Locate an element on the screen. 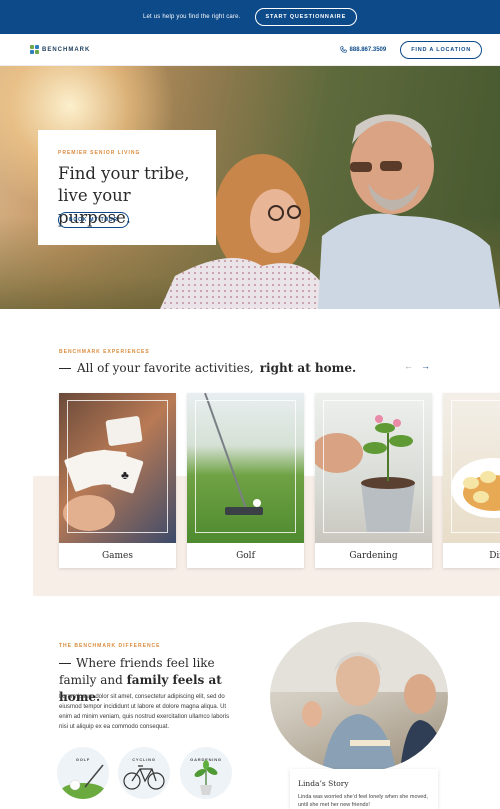 This screenshot has width=500, height=809. gardening-tile: GARDENING is located at coordinates (206, 773).